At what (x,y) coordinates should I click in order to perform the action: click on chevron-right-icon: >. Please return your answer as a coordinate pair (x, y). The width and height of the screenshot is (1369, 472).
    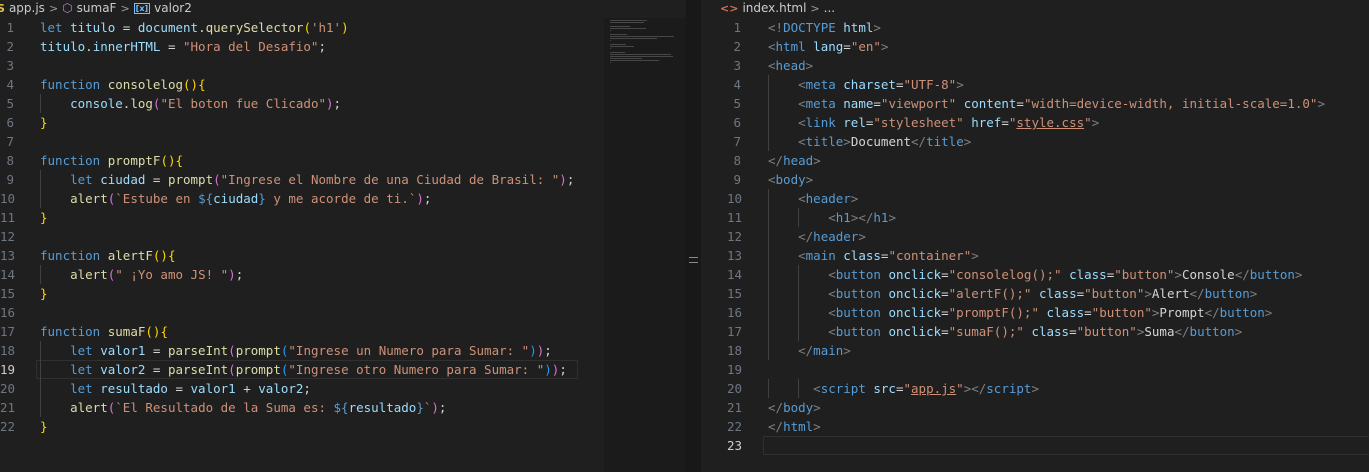
    Looking at the image, I should click on (125, 8).